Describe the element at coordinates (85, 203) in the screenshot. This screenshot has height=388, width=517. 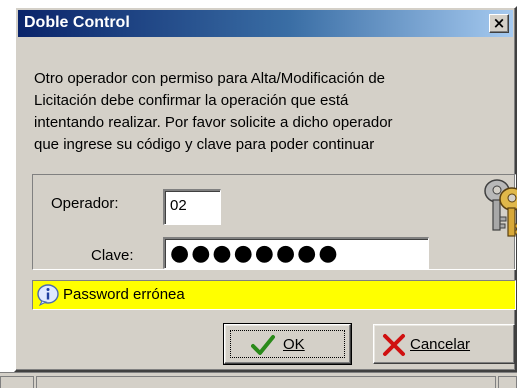
I see `operador-label: Operador:` at that location.